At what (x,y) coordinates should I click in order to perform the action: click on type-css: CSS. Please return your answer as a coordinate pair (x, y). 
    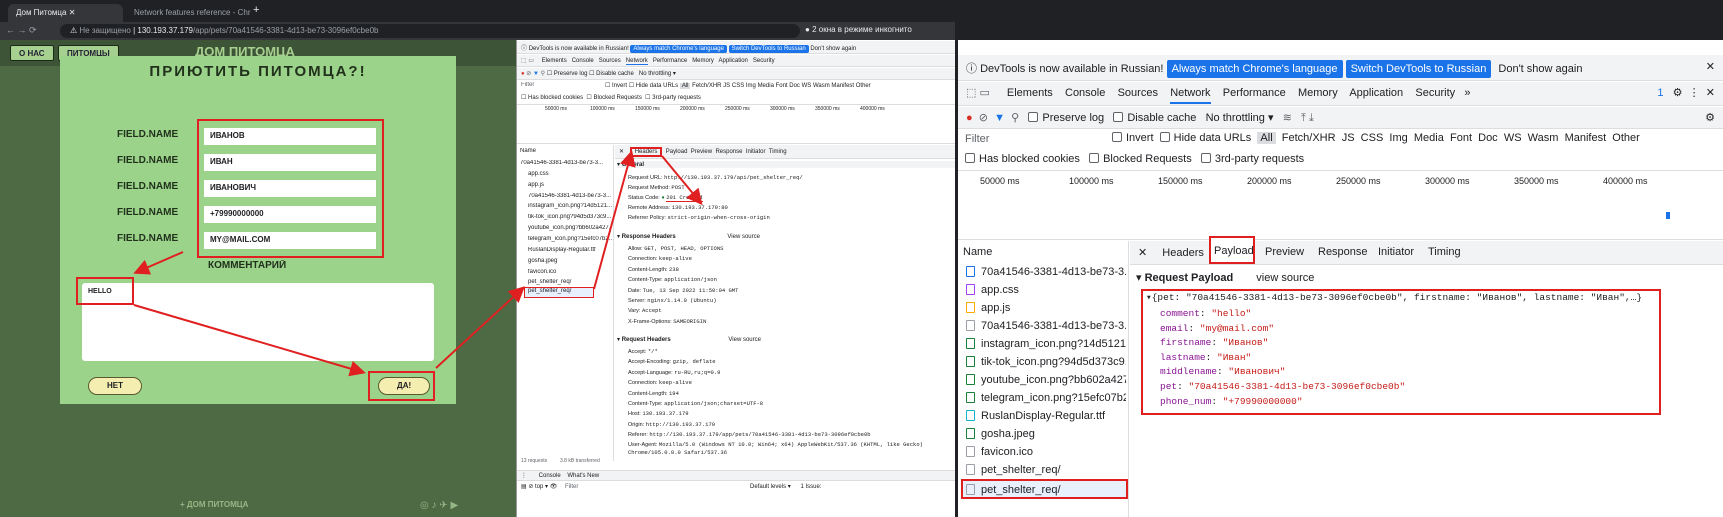
    Looking at the image, I should click on (1372, 138).